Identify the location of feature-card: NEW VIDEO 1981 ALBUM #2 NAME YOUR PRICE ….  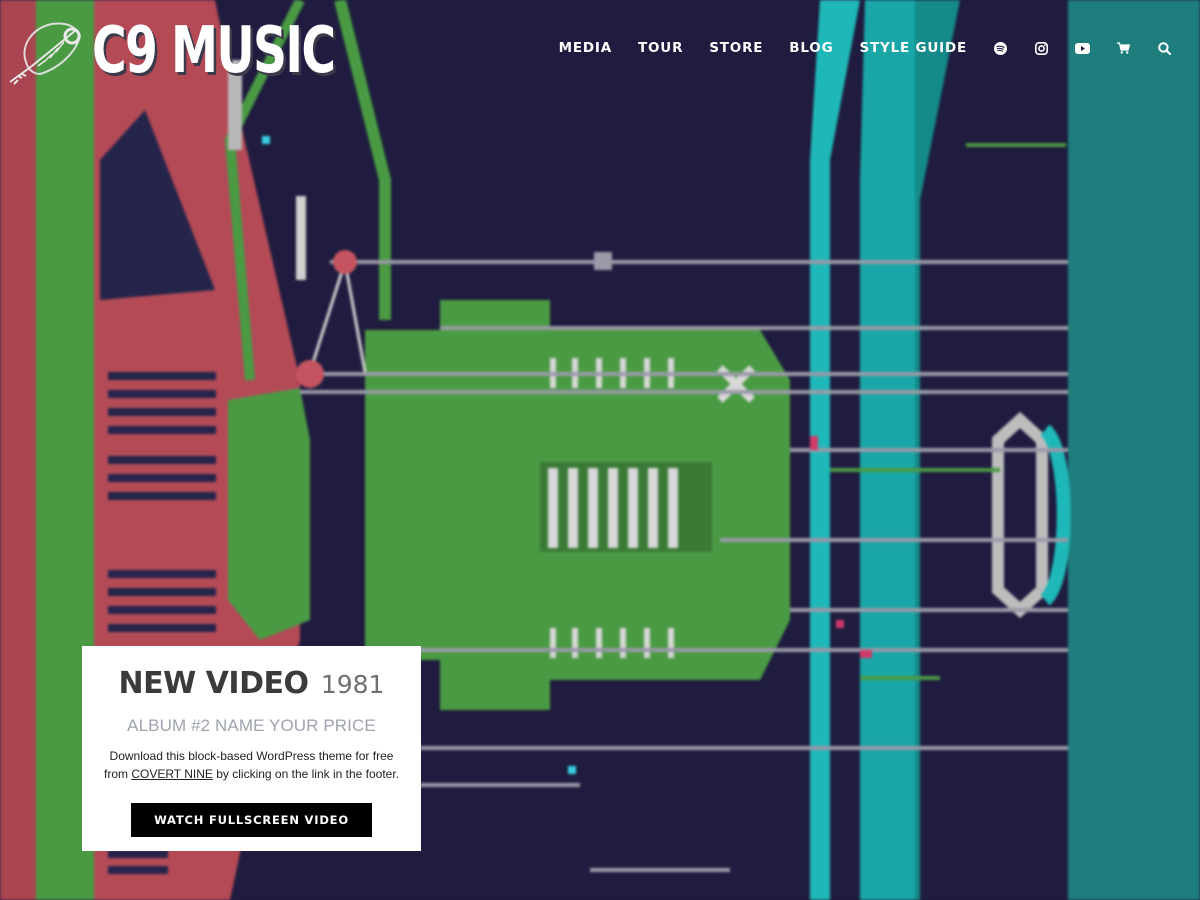
(251, 748).